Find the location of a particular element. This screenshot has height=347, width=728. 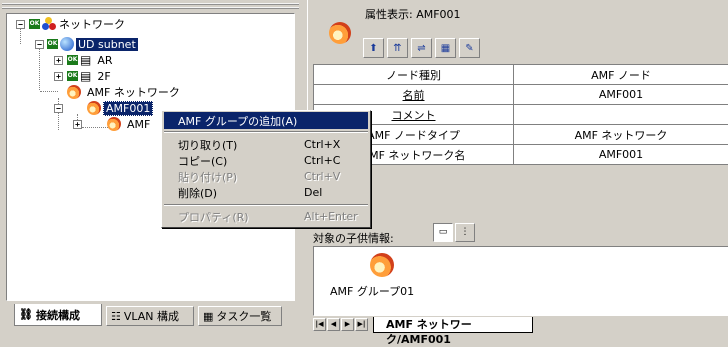

tab-task-list: ▦ タスク一覧 is located at coordinates (240, 316).